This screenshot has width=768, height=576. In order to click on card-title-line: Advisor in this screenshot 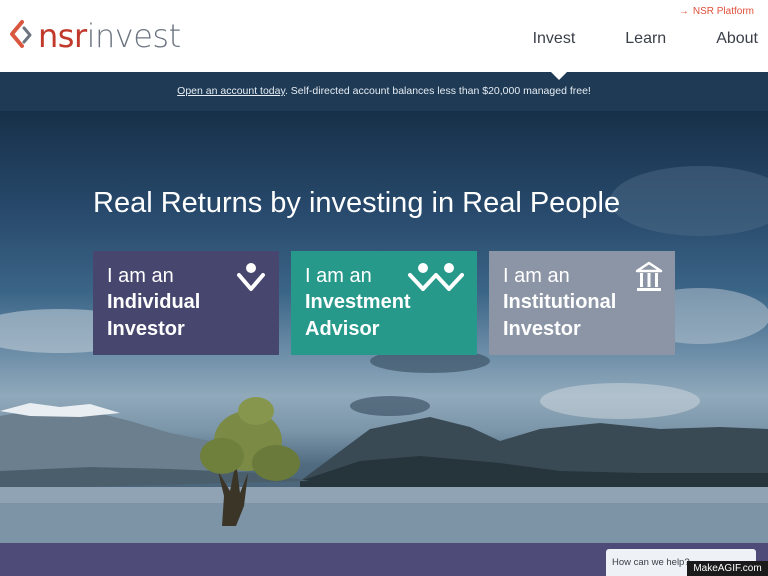, I will do `click(342, 329)`.